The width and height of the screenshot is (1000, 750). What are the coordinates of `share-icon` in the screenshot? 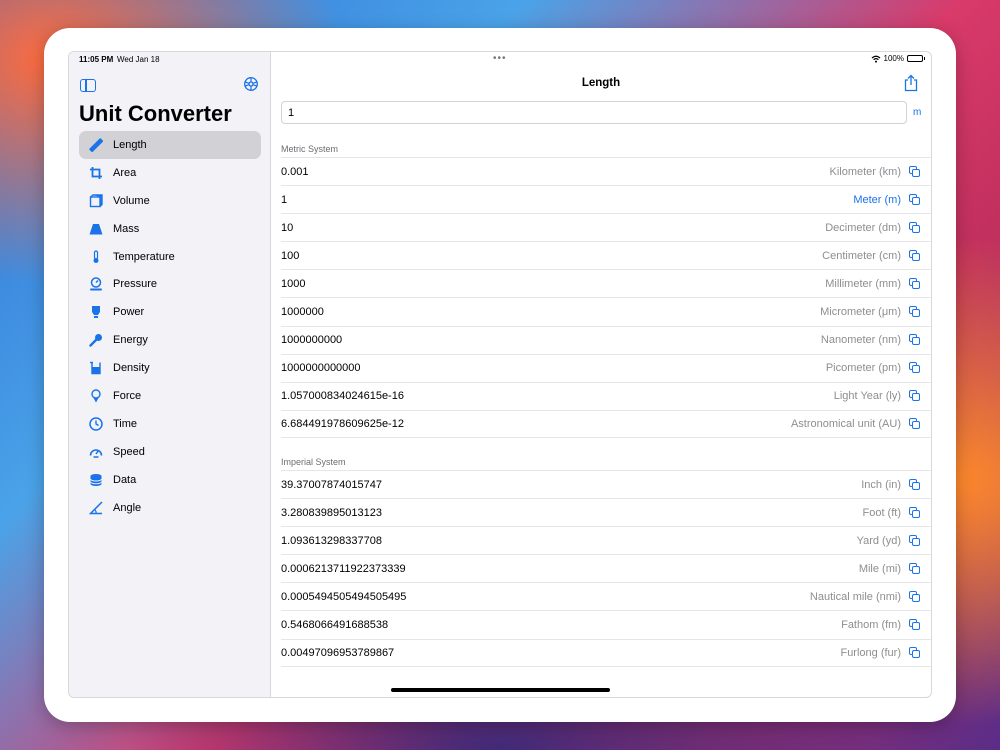 It's located at (911, 83).